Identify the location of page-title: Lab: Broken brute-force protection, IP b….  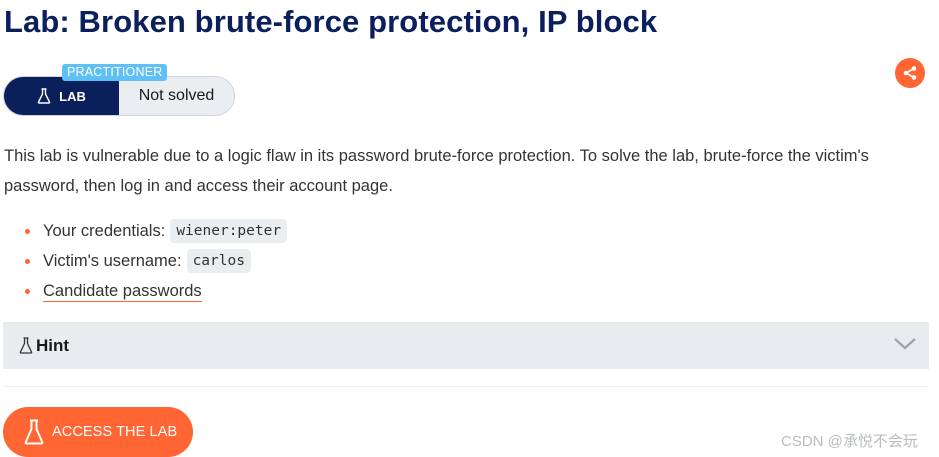
(331, 21).